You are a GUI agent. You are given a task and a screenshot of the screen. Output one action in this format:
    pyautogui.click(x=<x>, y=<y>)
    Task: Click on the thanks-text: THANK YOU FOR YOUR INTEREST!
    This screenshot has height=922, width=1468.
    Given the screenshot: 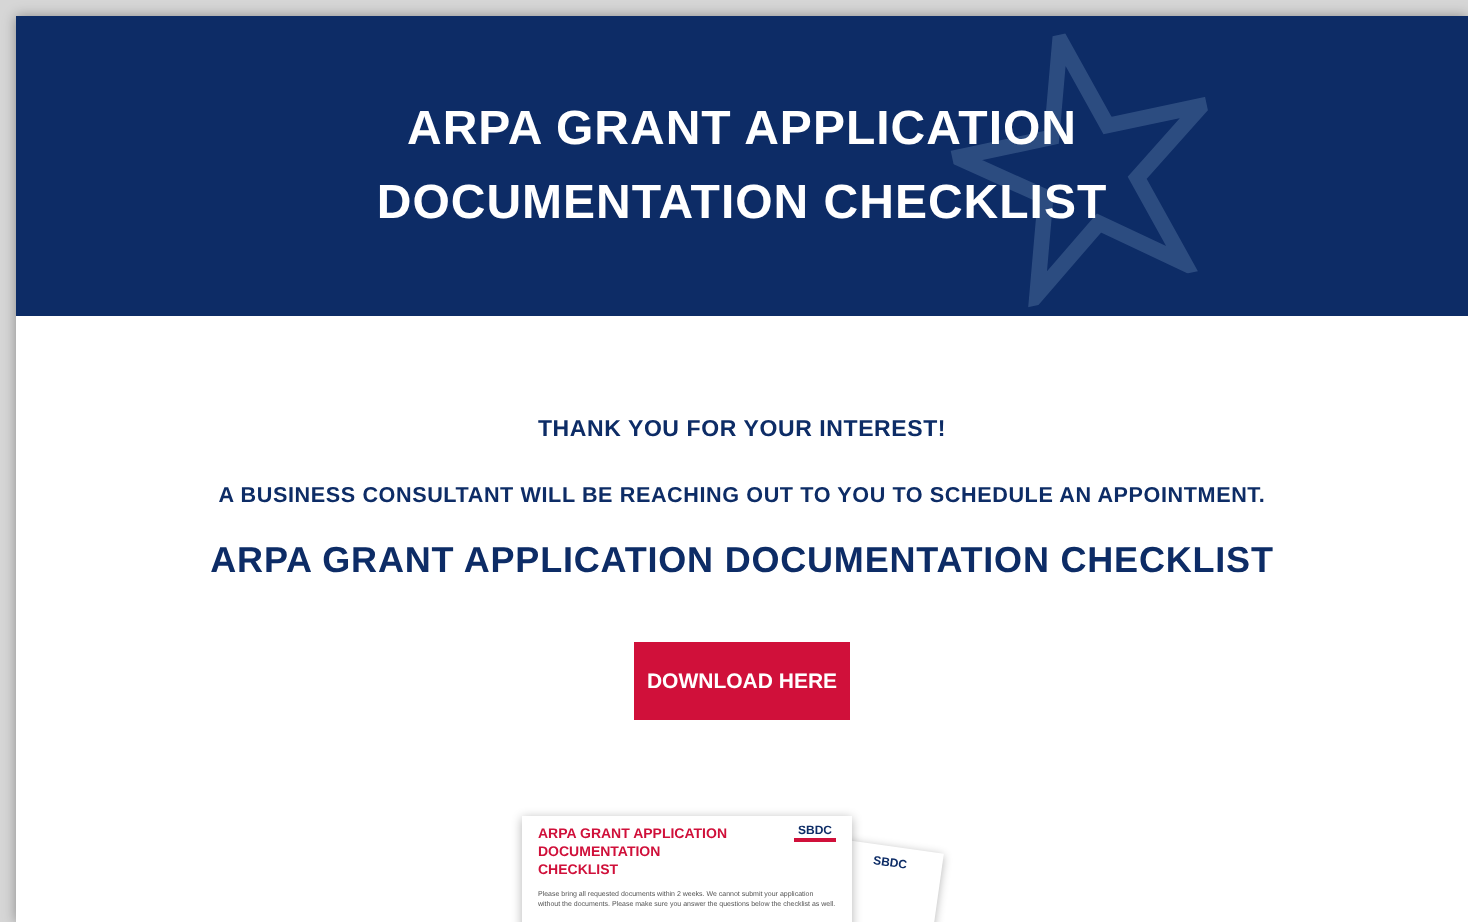 What is the action you would take?
    pyautogui.click(x=742, y=430)
    